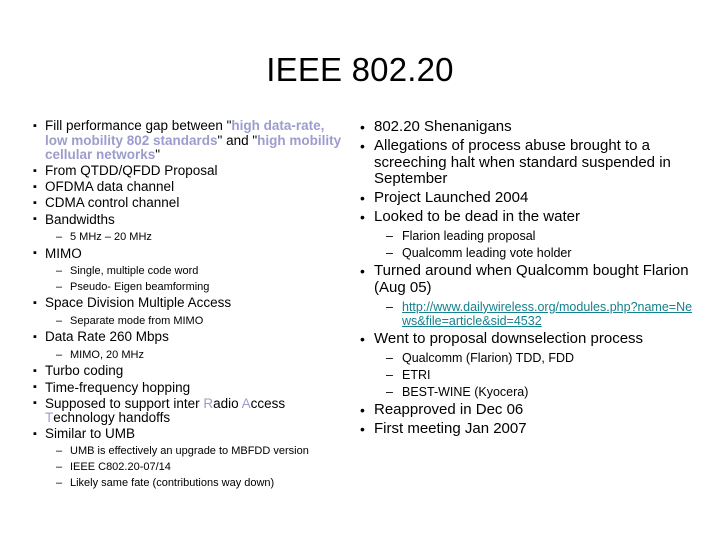 The width and height of the screenshot is (720, 540). What do you see at coordinates (203, 467) in the screenshot?
I see `sub-bullet-item-ieee-doc-number: IEEE C802.20-07/14` at bounding box center [203, 467].